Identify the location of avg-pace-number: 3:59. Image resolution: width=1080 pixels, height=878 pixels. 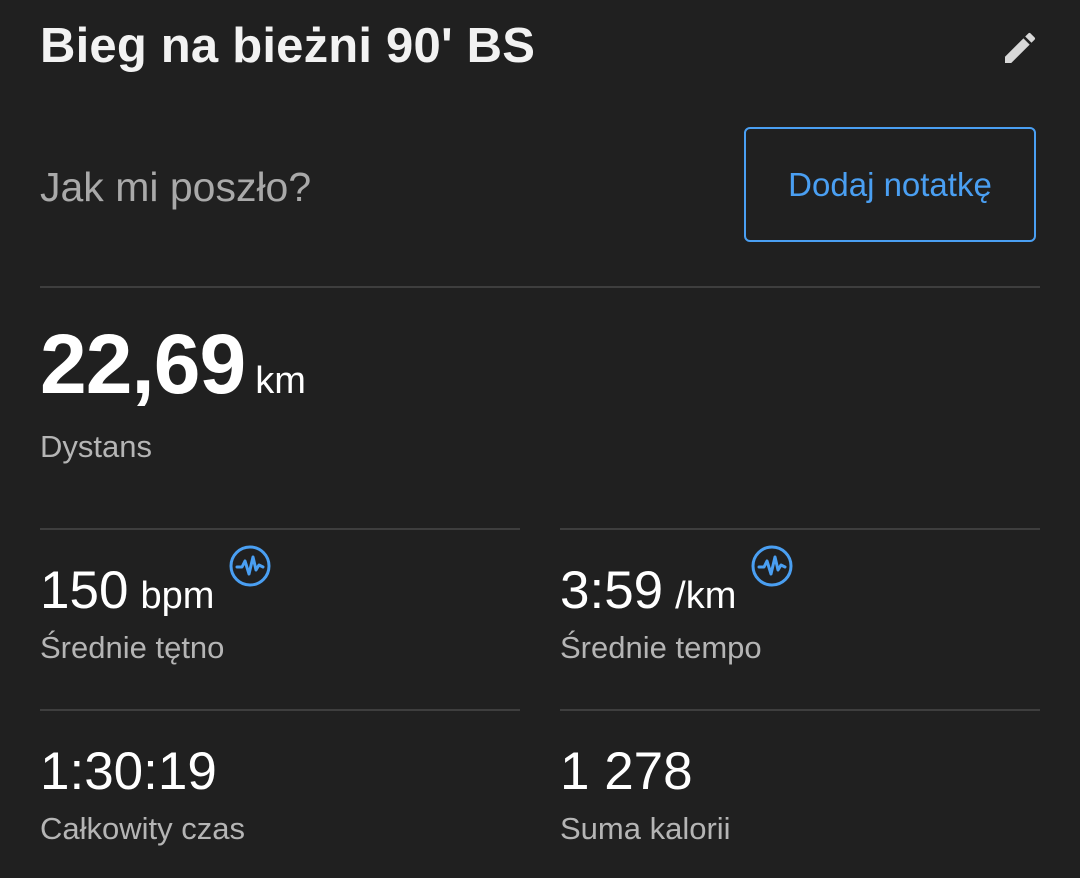
(612, 590).